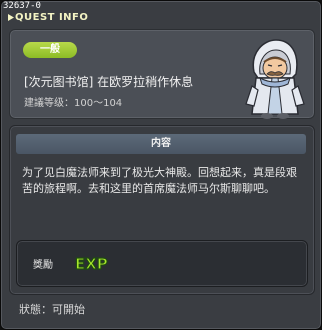 This screenshot has width=322, height=330. Describe the element at coordinates (73, 103) in the screenshot. I see `quest-recommended-level: 建議等级：100～104` at that location.